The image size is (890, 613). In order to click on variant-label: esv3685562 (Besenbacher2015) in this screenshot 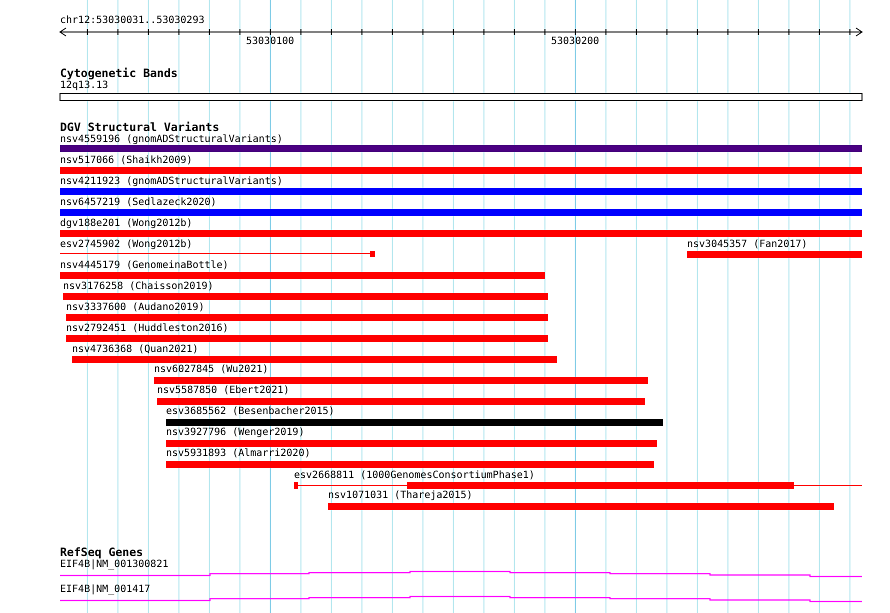, I will do `click(250, 412)`.